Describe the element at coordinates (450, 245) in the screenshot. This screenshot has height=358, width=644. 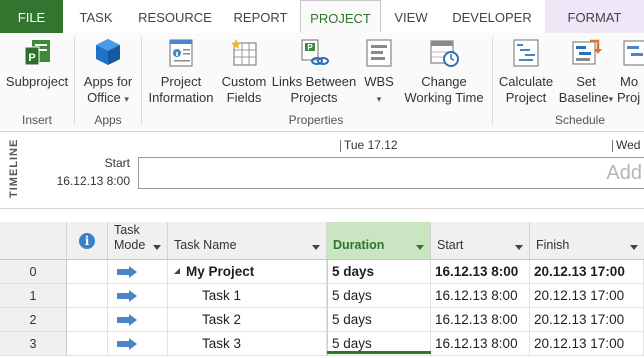
I see `start-header-label: Start` at that location.